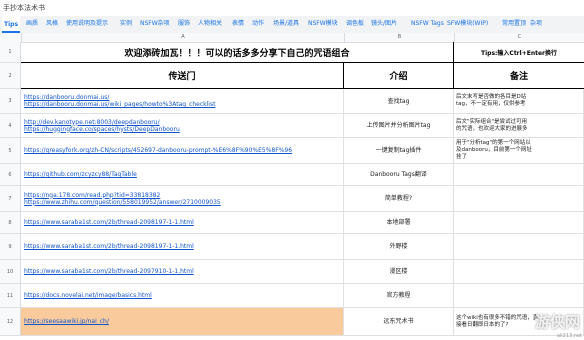  What do you see at coordinates (569, 336) in the screenshot?
I see `watermark-url: ali213.net` at bounding box center [569, 336].